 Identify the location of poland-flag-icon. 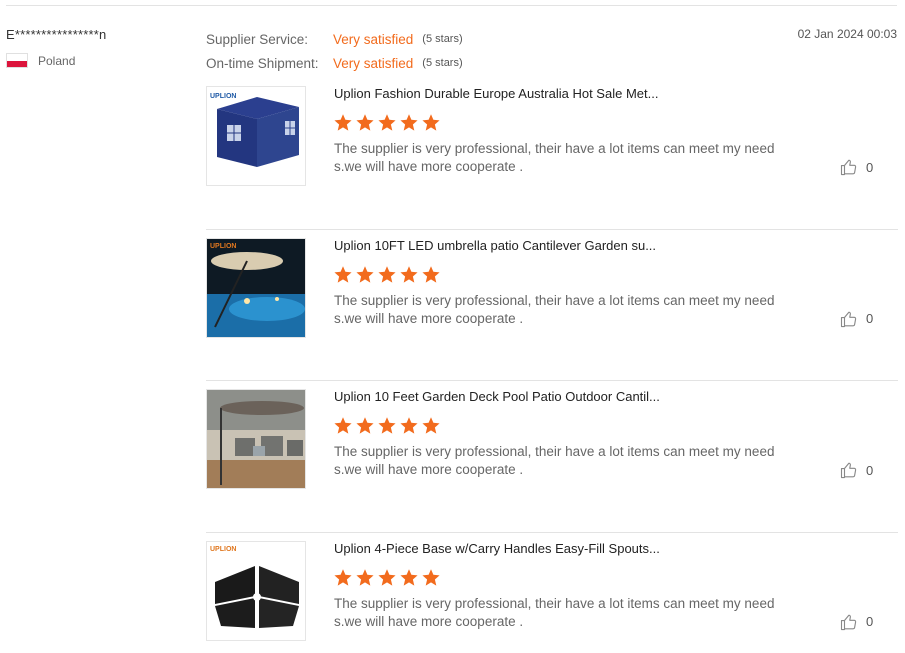
(17, 60).